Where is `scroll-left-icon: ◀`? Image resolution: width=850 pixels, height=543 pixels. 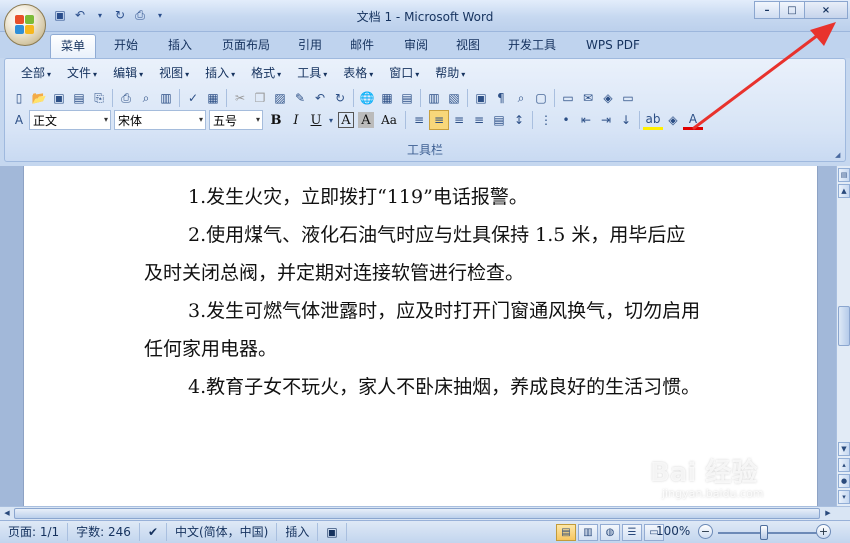 scroll-left-icon: ◀ is located at coordinates (7, 513).